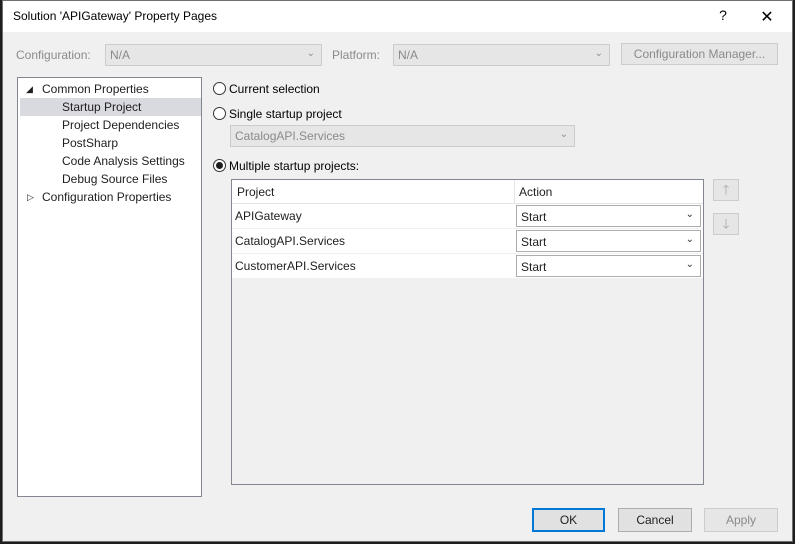  I want to click on project-cell: APIGateway, so click(268, 216).